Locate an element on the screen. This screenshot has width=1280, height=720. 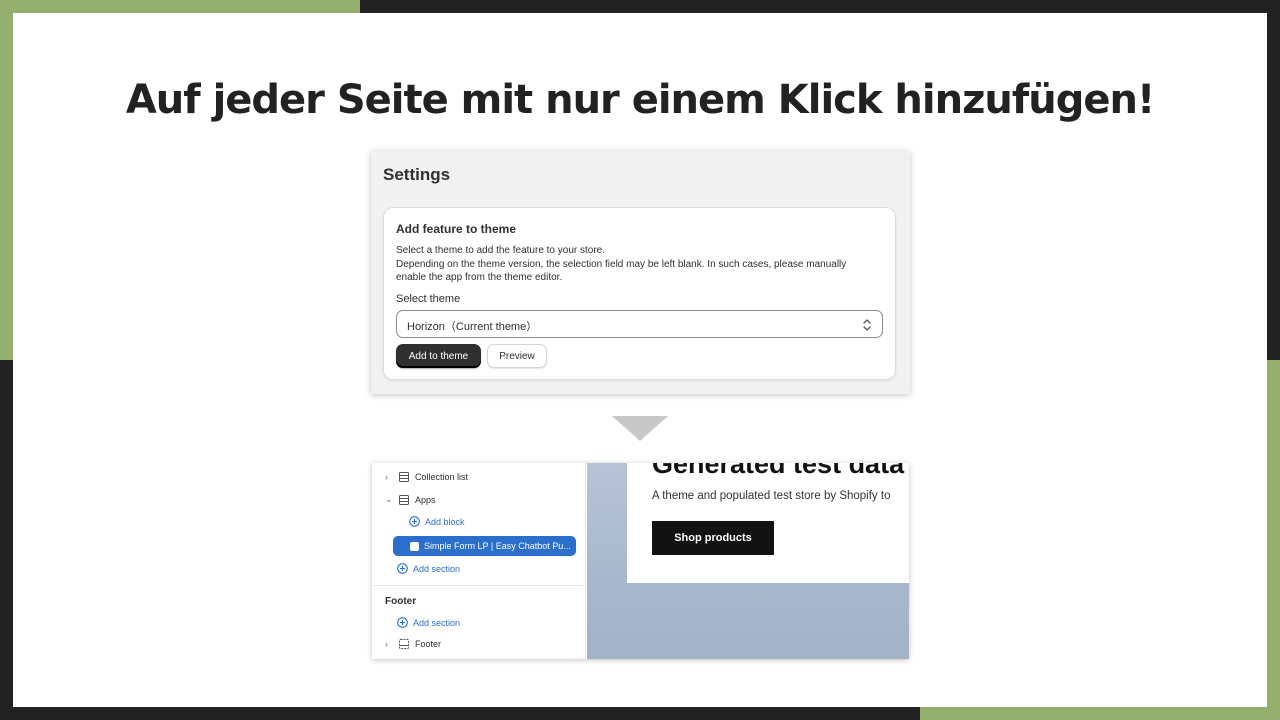
app-icon is located at coordinates (414, 546).